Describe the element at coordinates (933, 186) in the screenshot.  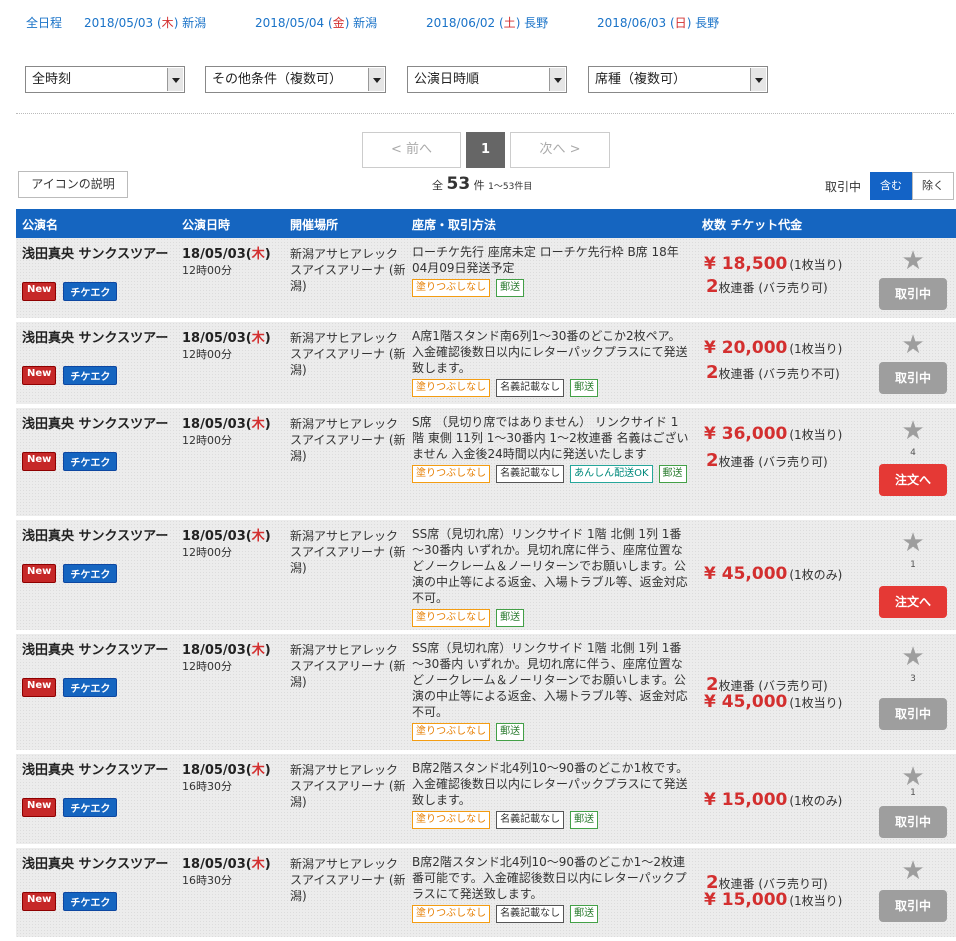
I see `exclude-toggle: 除く` at that location.